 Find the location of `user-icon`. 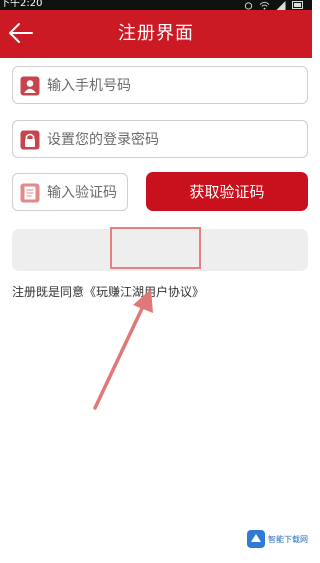

user-icon is located at coordinates (30, 86).